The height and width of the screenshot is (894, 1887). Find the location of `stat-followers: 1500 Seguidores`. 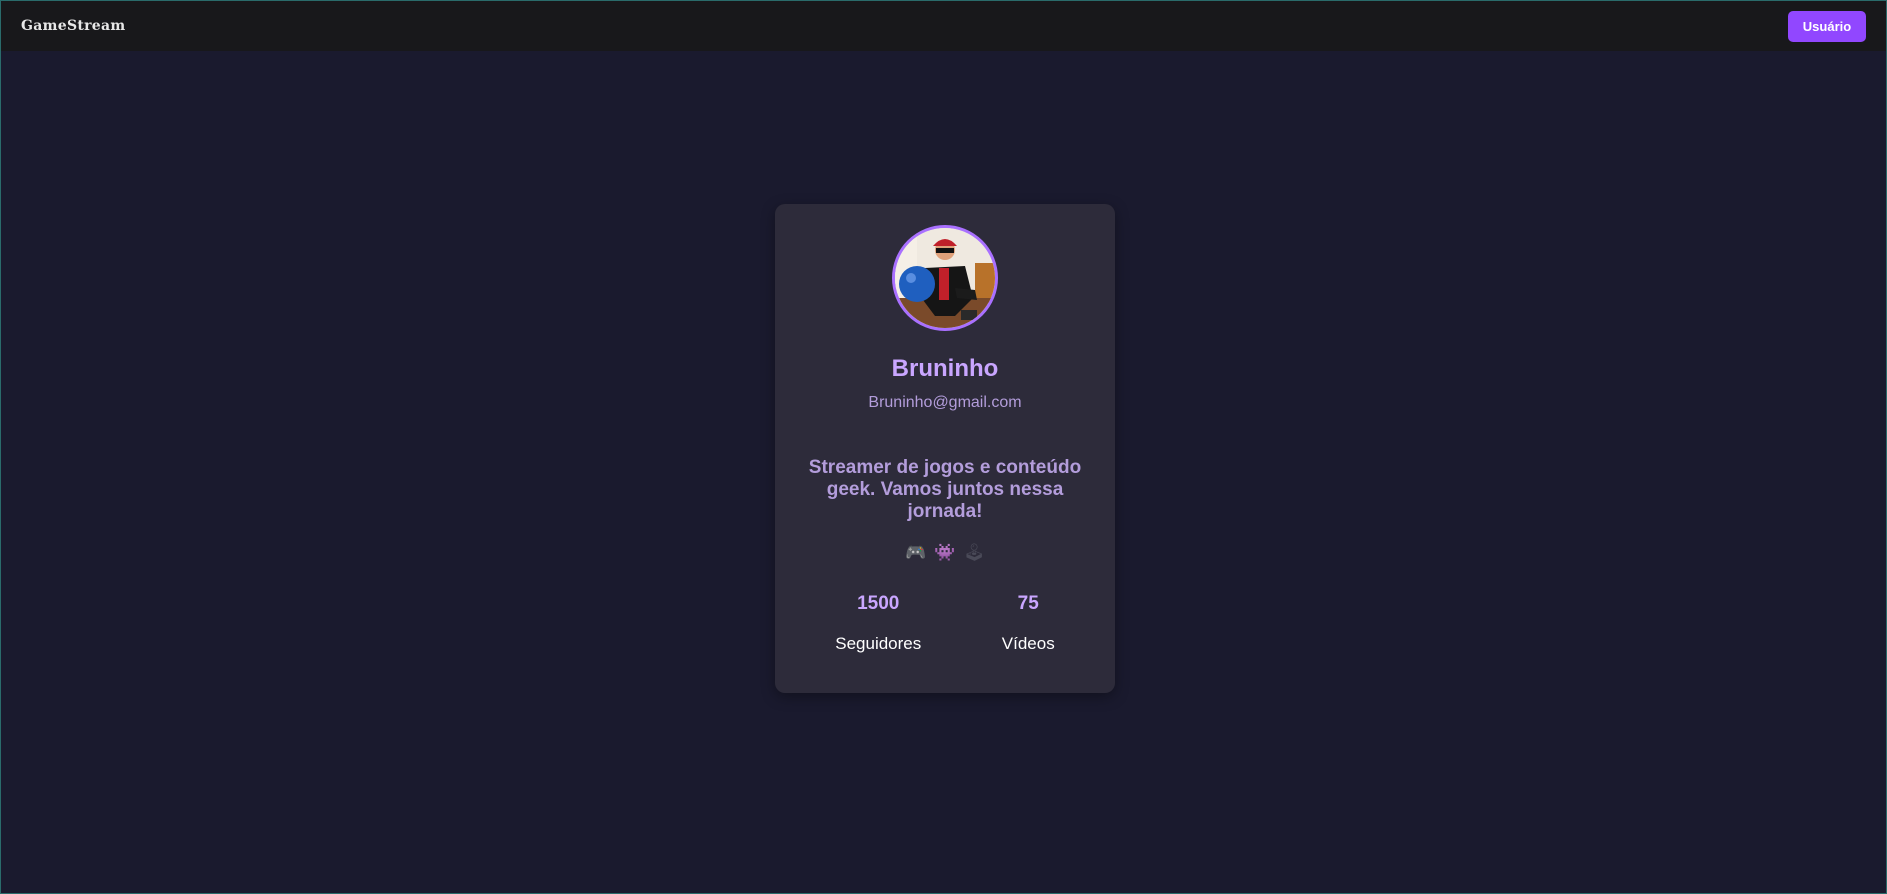

stat-followers: 1500 Seguidores is located at coordinates (878, 623).